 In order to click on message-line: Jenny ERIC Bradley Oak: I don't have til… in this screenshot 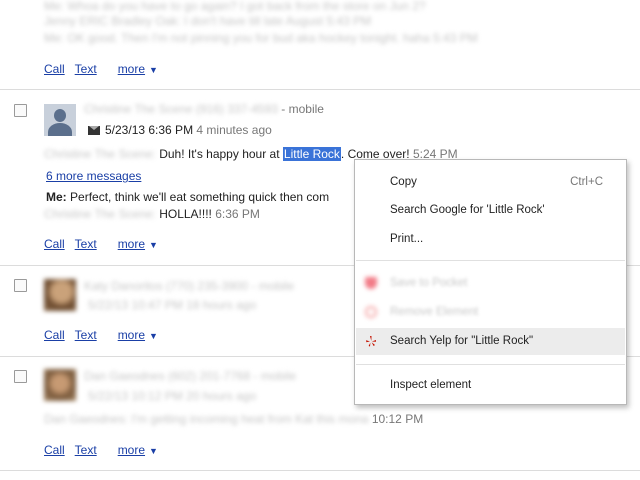, I will do `click(208, 21)`.